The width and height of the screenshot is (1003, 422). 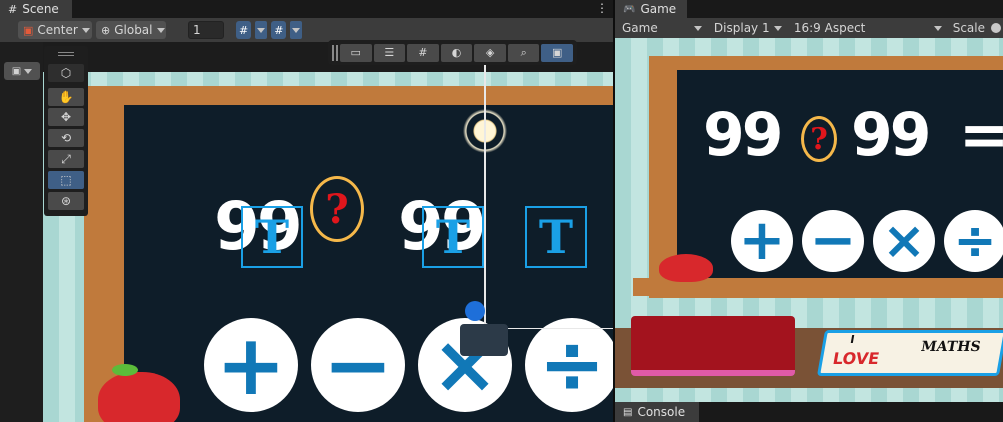 What do you see at coordinates (628, 412) in the screenshot?
I see `console-icon: ▤` at bounding box center [628, 412].